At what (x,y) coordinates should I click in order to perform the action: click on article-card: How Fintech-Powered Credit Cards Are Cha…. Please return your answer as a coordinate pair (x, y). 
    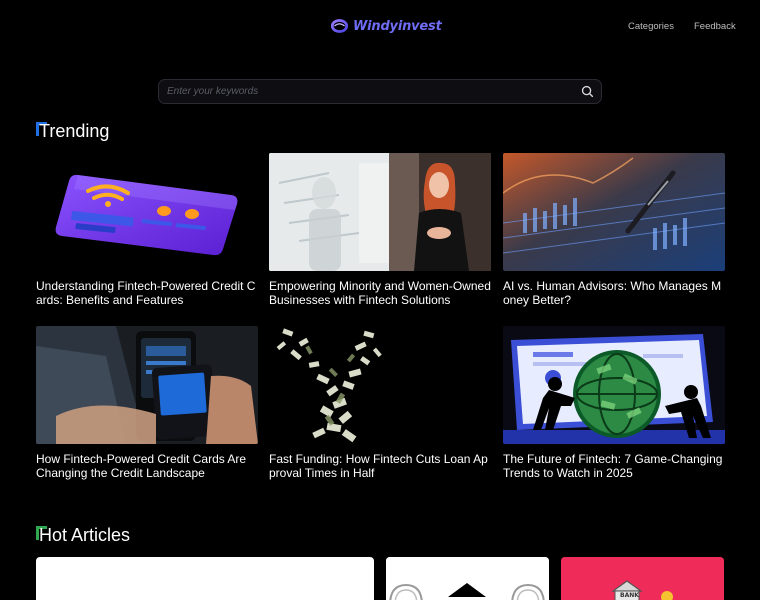
    Looking at the image, I should click on (147, 403).